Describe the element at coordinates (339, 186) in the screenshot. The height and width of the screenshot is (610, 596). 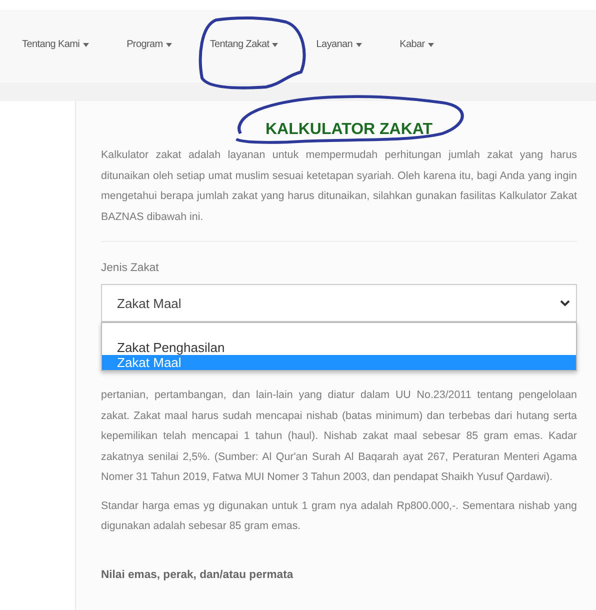
I see `intro-paragraph: Kalkulator zakat adalah layanan untuk mempermudah perhitungan jumlah zakat yang harus ditunaikan oleh setiap umat muslim sesuai ketetapan syariah. Oleh karena itu, bagi Anda yang ingin mengetahui berapa jumlah zakat yang harus ditunaikan, silahkan gunakan fasilitas Kalkulator Zakat BAZNAS dibawah ini.` at that location.